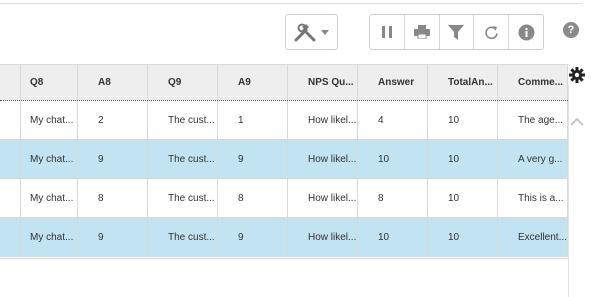 This screenshot has height=297, width=591. What do you see at coordinates (291, 3) in the screenshot?
I see `top-divider` at bounding box center [291, 3].